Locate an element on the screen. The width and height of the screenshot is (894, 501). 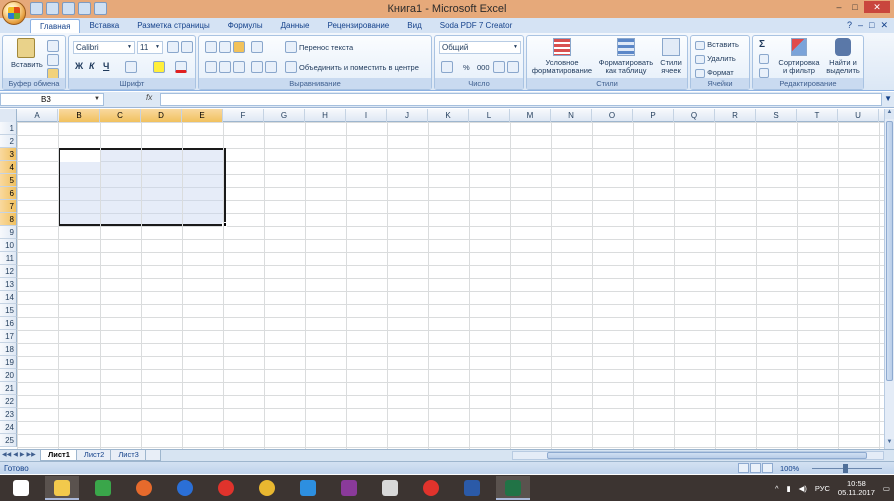
sheet-tab-2: Лист2 is located at coordinates (94, 455).